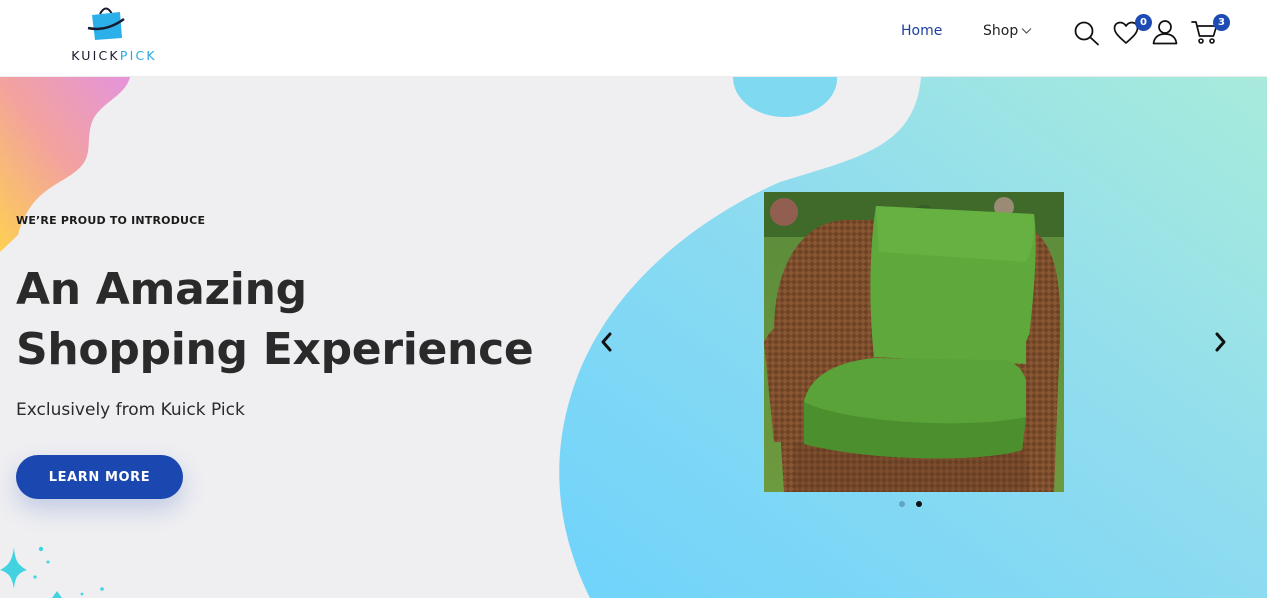  I want to click on wishlist-button: 0, so click(1133, 30).